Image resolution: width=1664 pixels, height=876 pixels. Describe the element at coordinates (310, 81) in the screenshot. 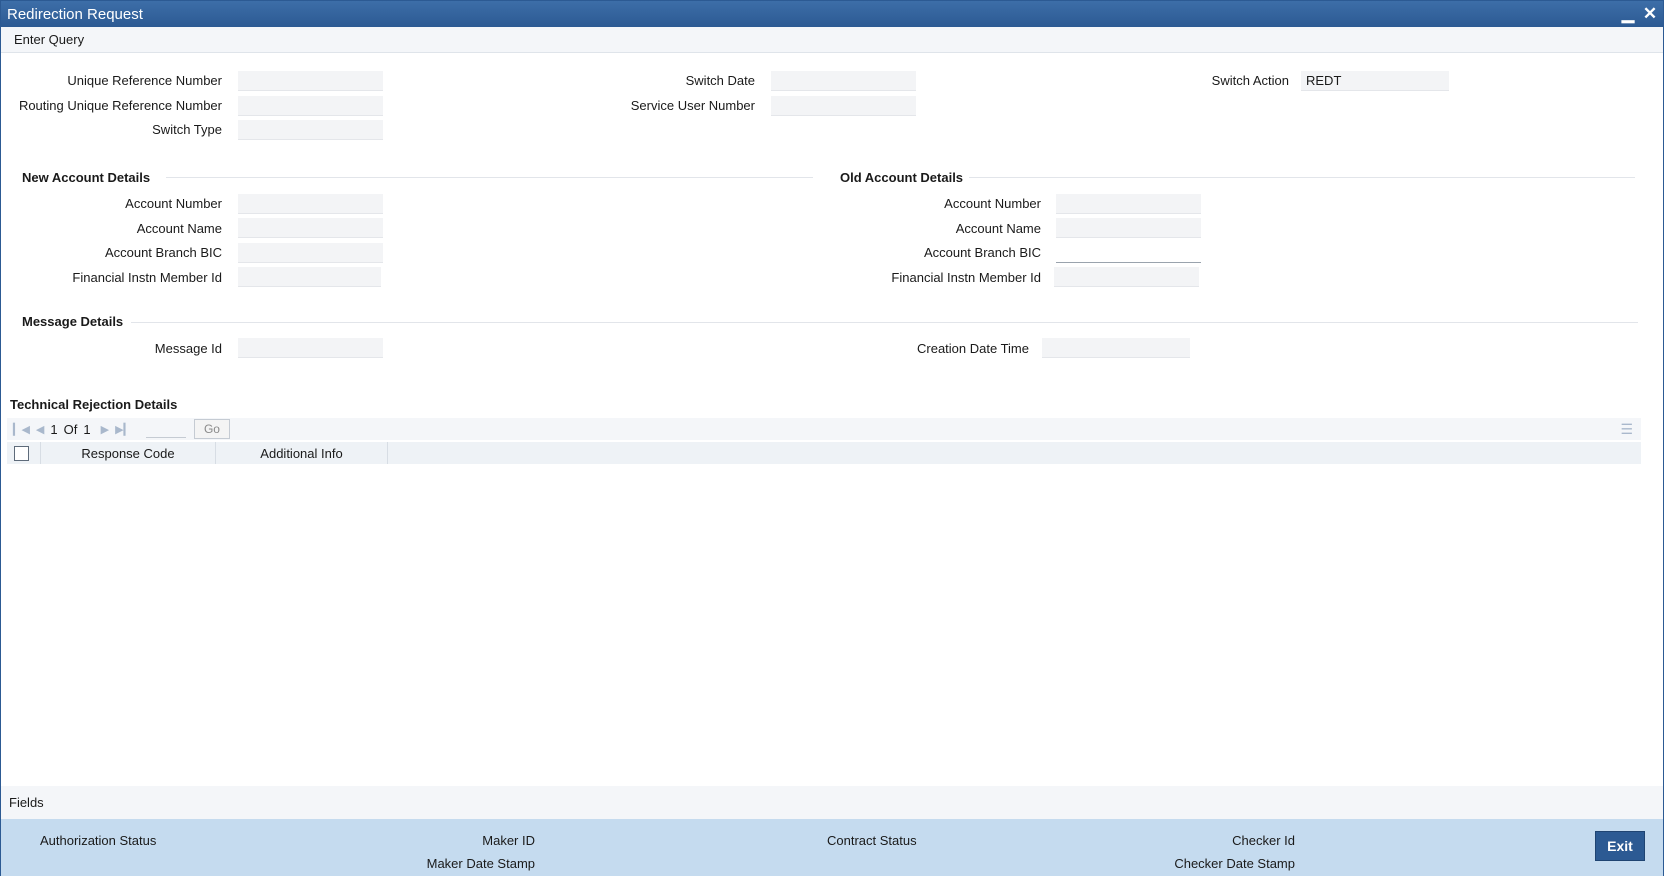

I see `unique-reference-number-input` at that location.